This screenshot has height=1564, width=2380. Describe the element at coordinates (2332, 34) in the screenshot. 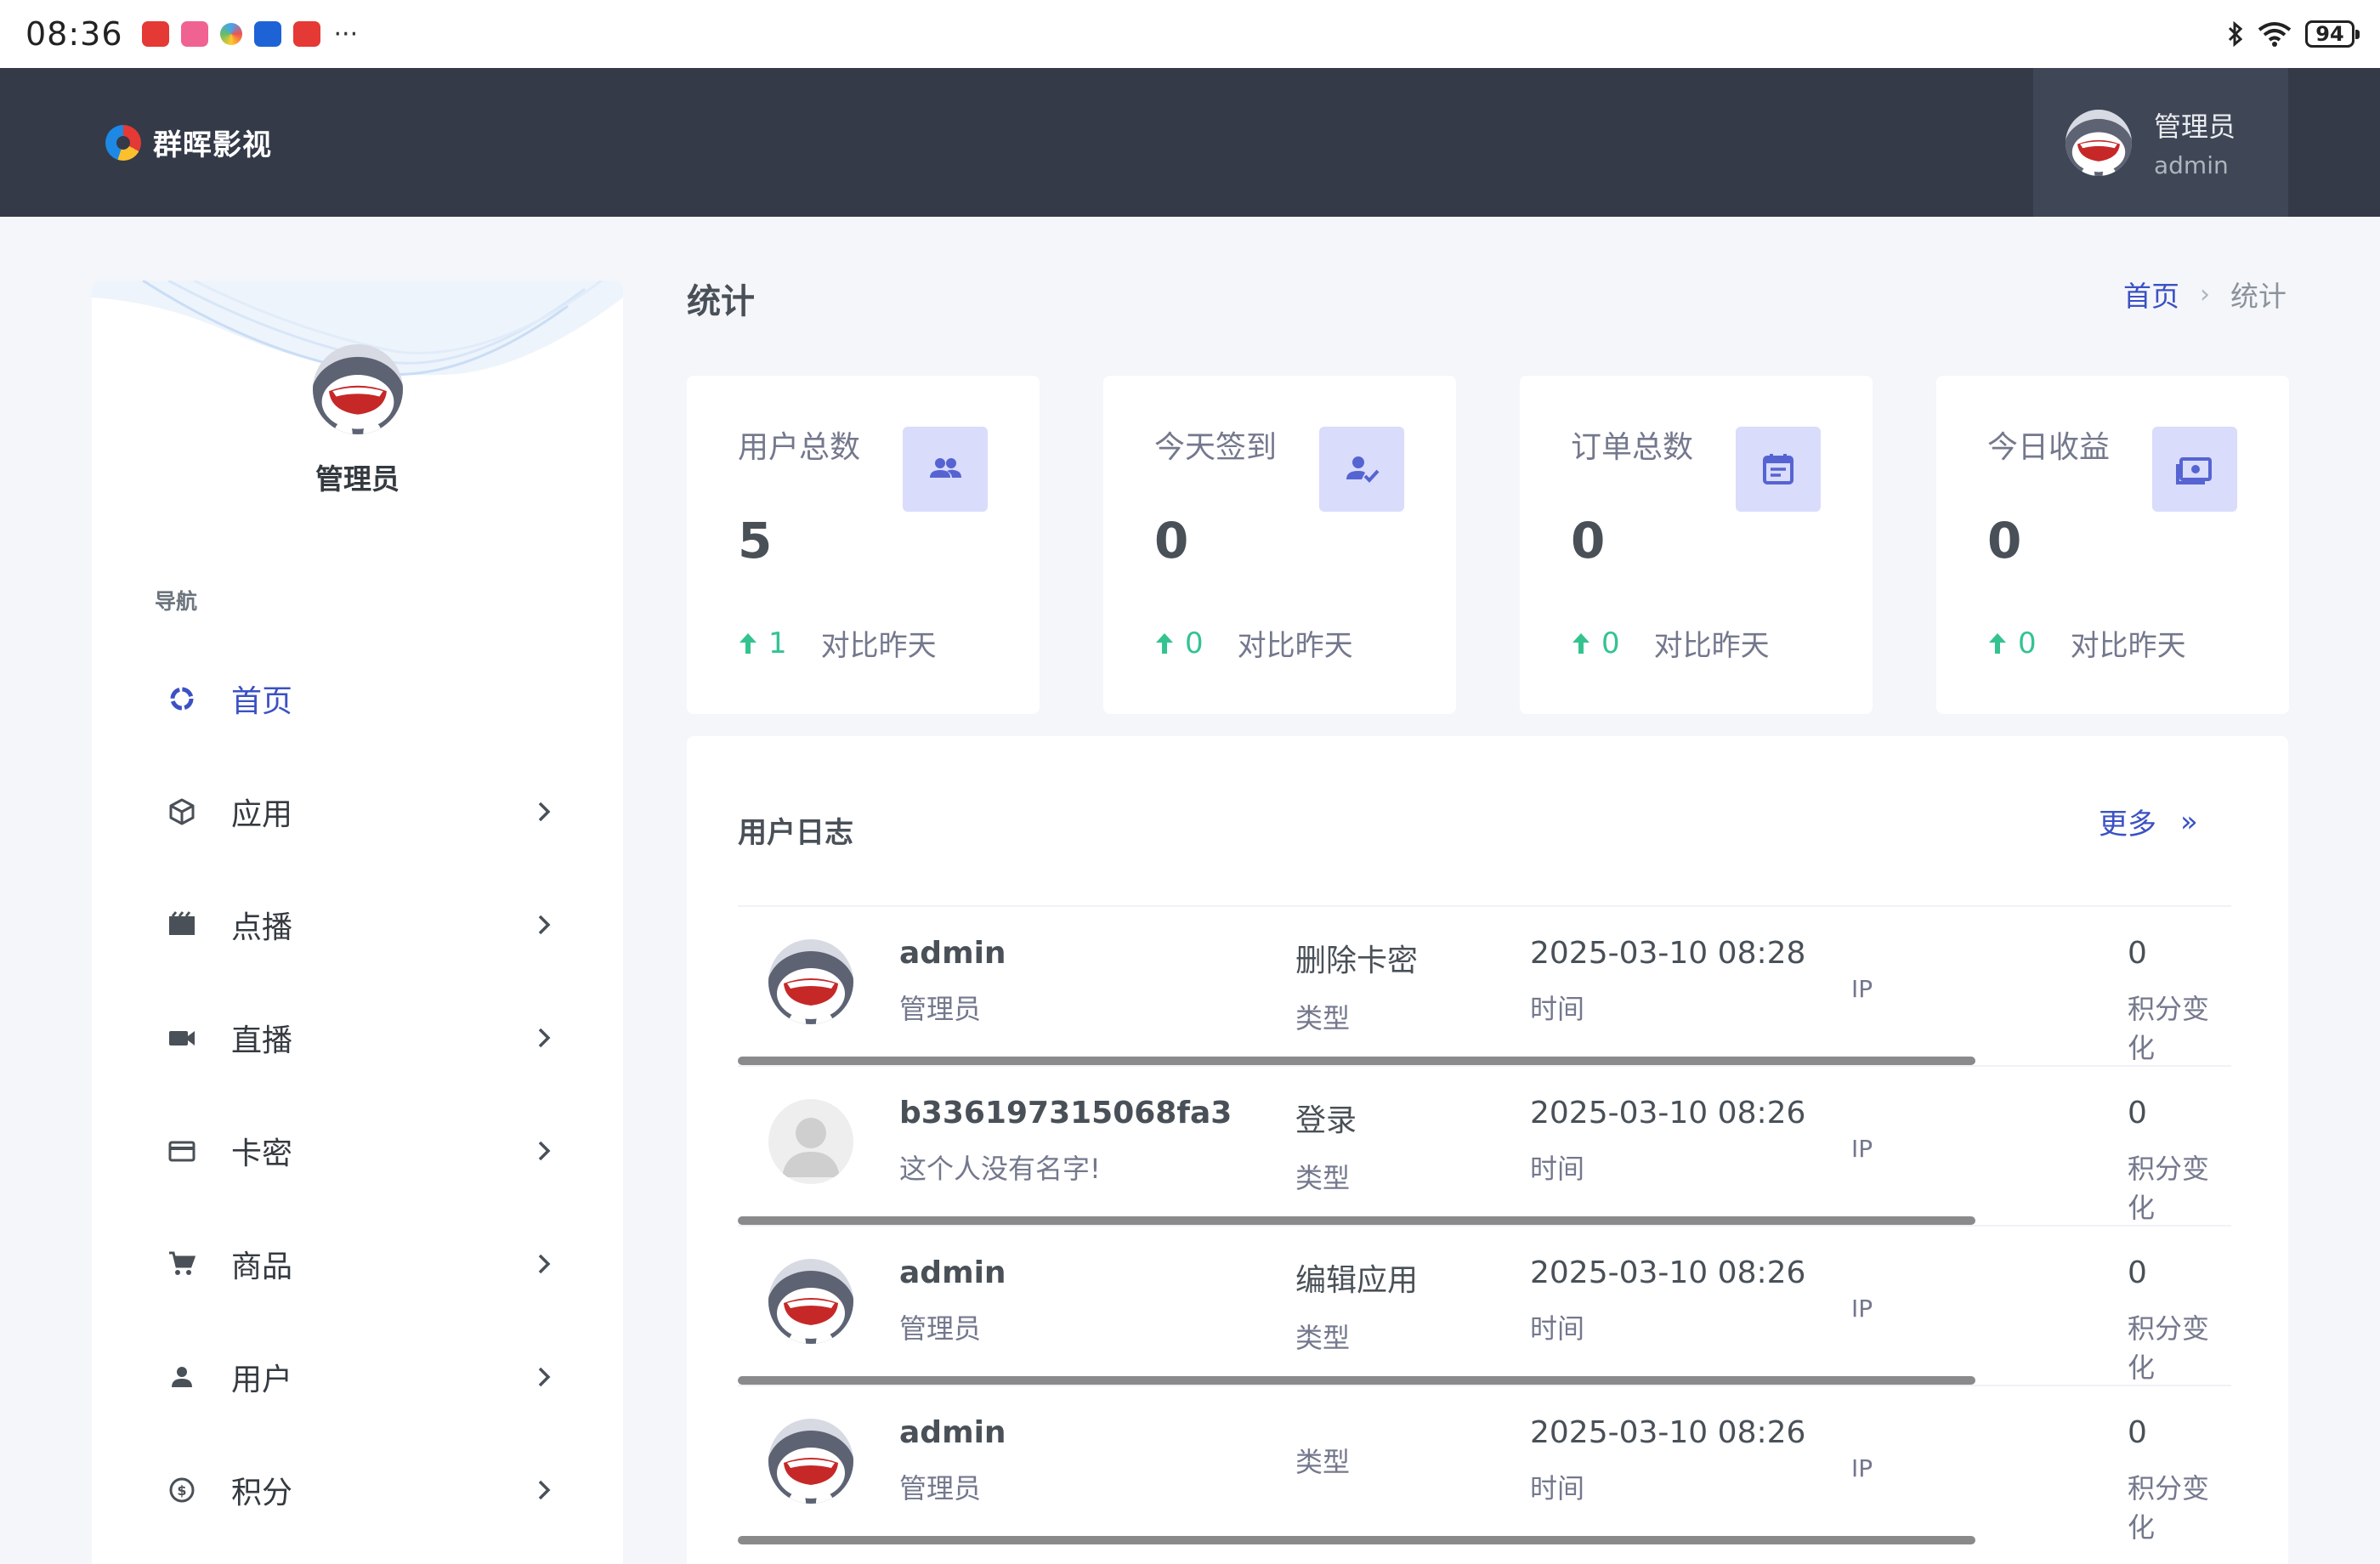

I see `battery-icon: 94` at that location.